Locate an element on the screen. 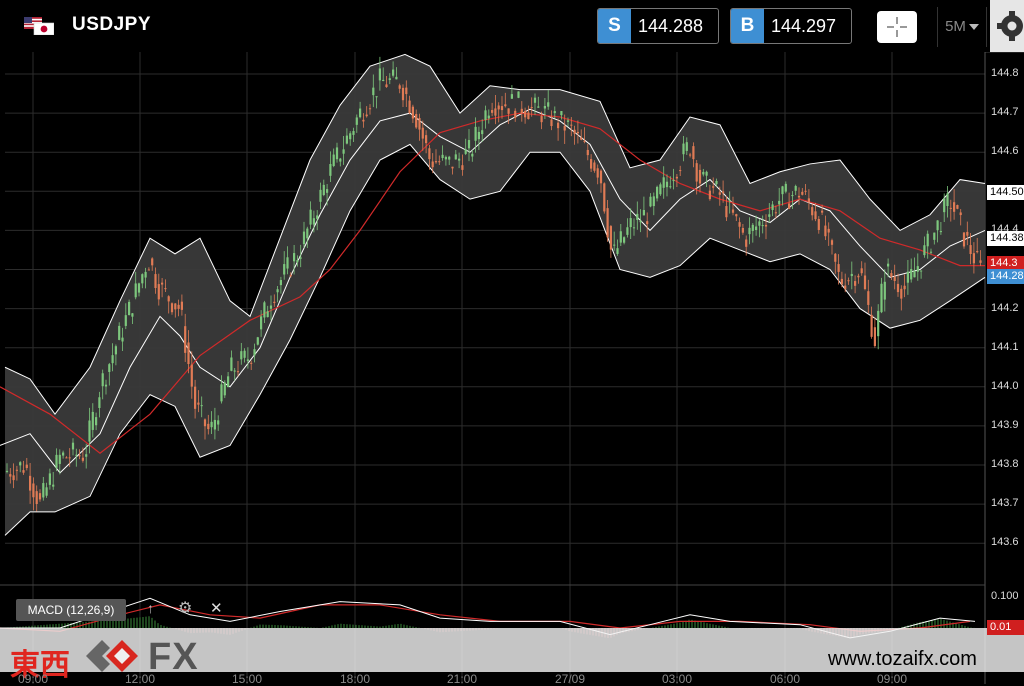 This screenshot has height=686, width=1024. sell-button: S 144.288 is located at coordinates (658, 26).